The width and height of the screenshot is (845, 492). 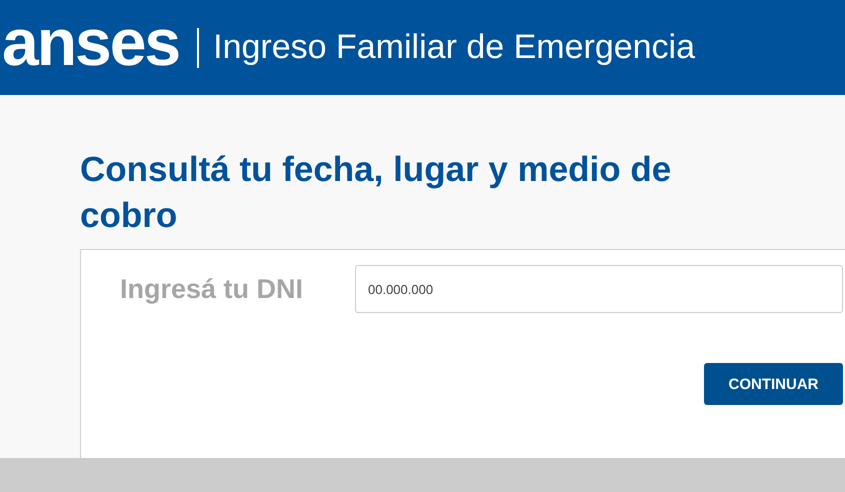 What do you see at coordinates (376, 193) in the screenshot?
I see `page-heading: Consultá tu fecha, lugar y medio de cobro` at bounding box center [376, 193].